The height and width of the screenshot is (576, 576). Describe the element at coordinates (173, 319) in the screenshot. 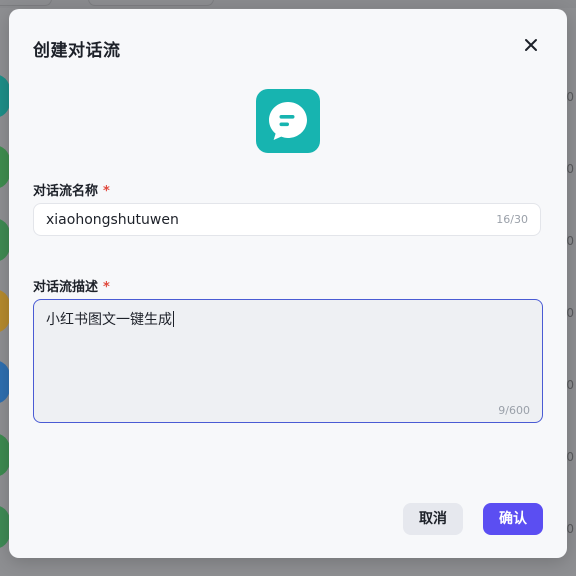

I see `text-caret` at that location.